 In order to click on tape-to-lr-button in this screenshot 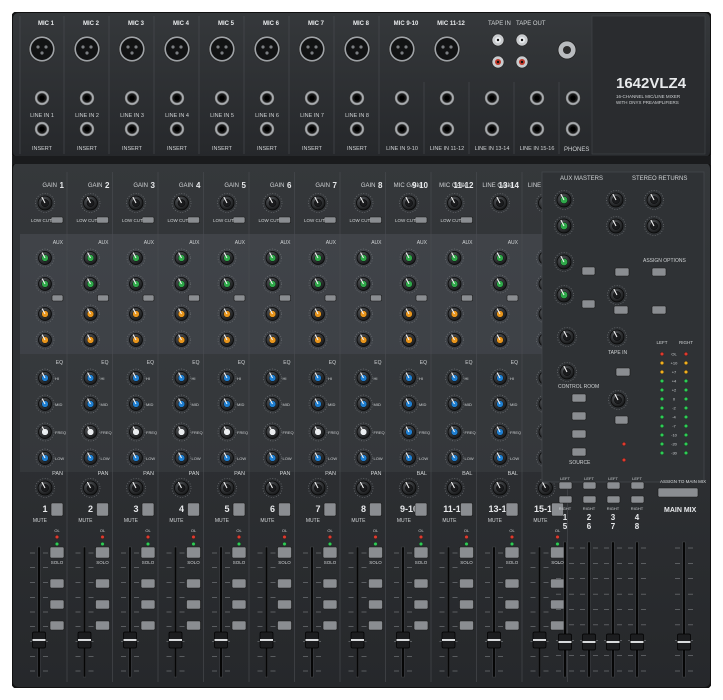, I will do `click(623, 372)`.